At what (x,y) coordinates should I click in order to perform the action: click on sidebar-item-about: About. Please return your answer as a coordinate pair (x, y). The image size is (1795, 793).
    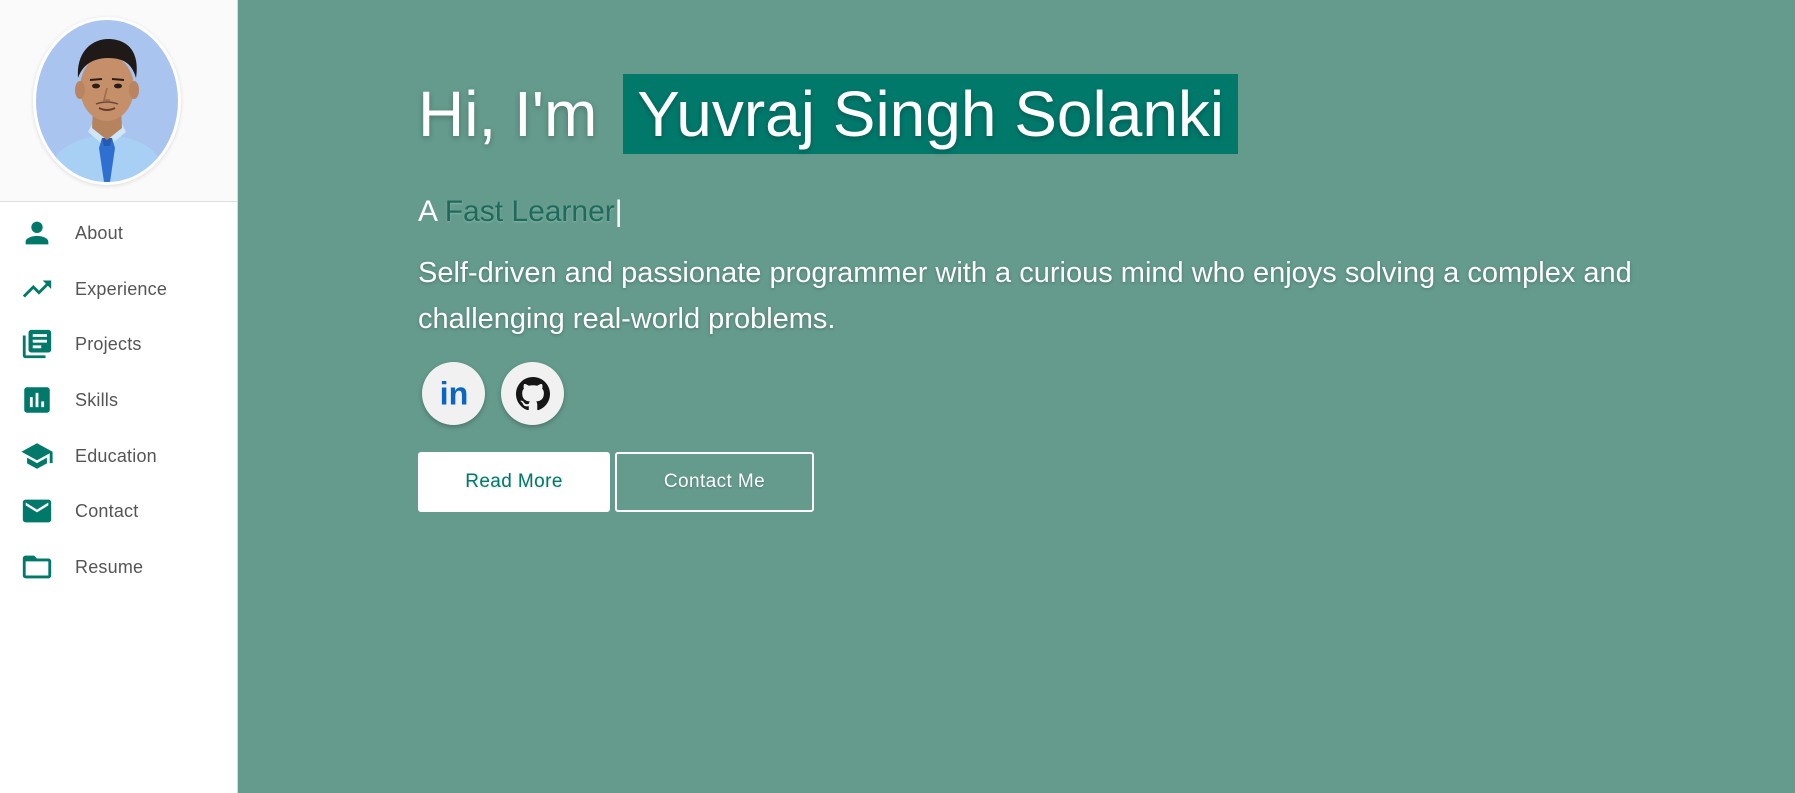
    Looking at the image, I should click on (118, 233).